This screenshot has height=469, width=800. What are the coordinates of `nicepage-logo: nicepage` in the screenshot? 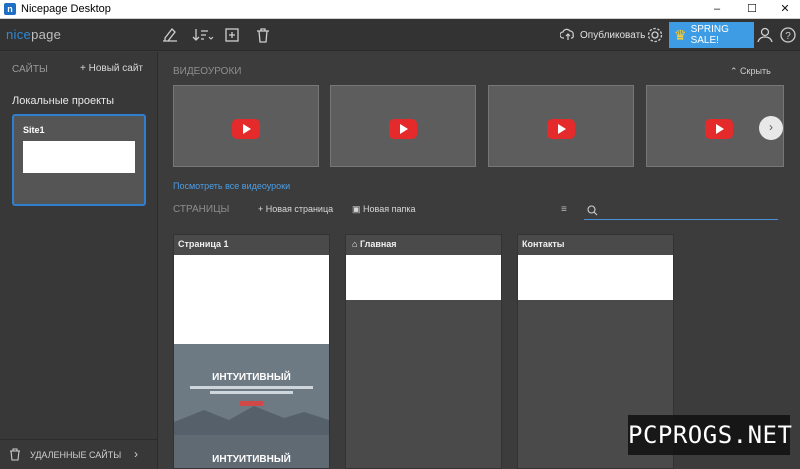 It's located at (33, 34).